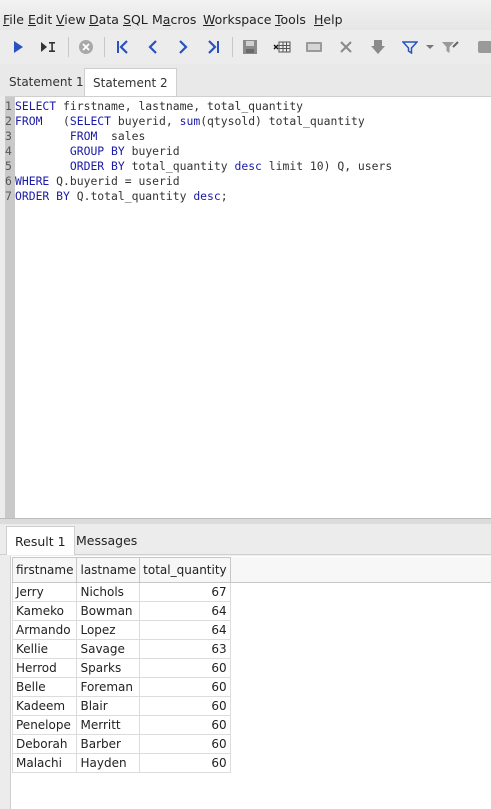 The height and width of the screenshot is (809, 491). Describe the element at coordinates (108, 706) in the screenshot. I see `cell-lastname: Blair` at that location.